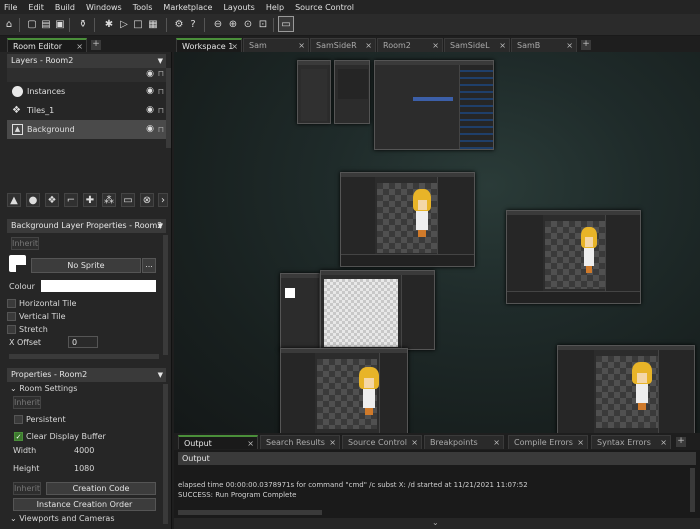  I want to click on tab-sam: Sam ×, so click(276, 45).